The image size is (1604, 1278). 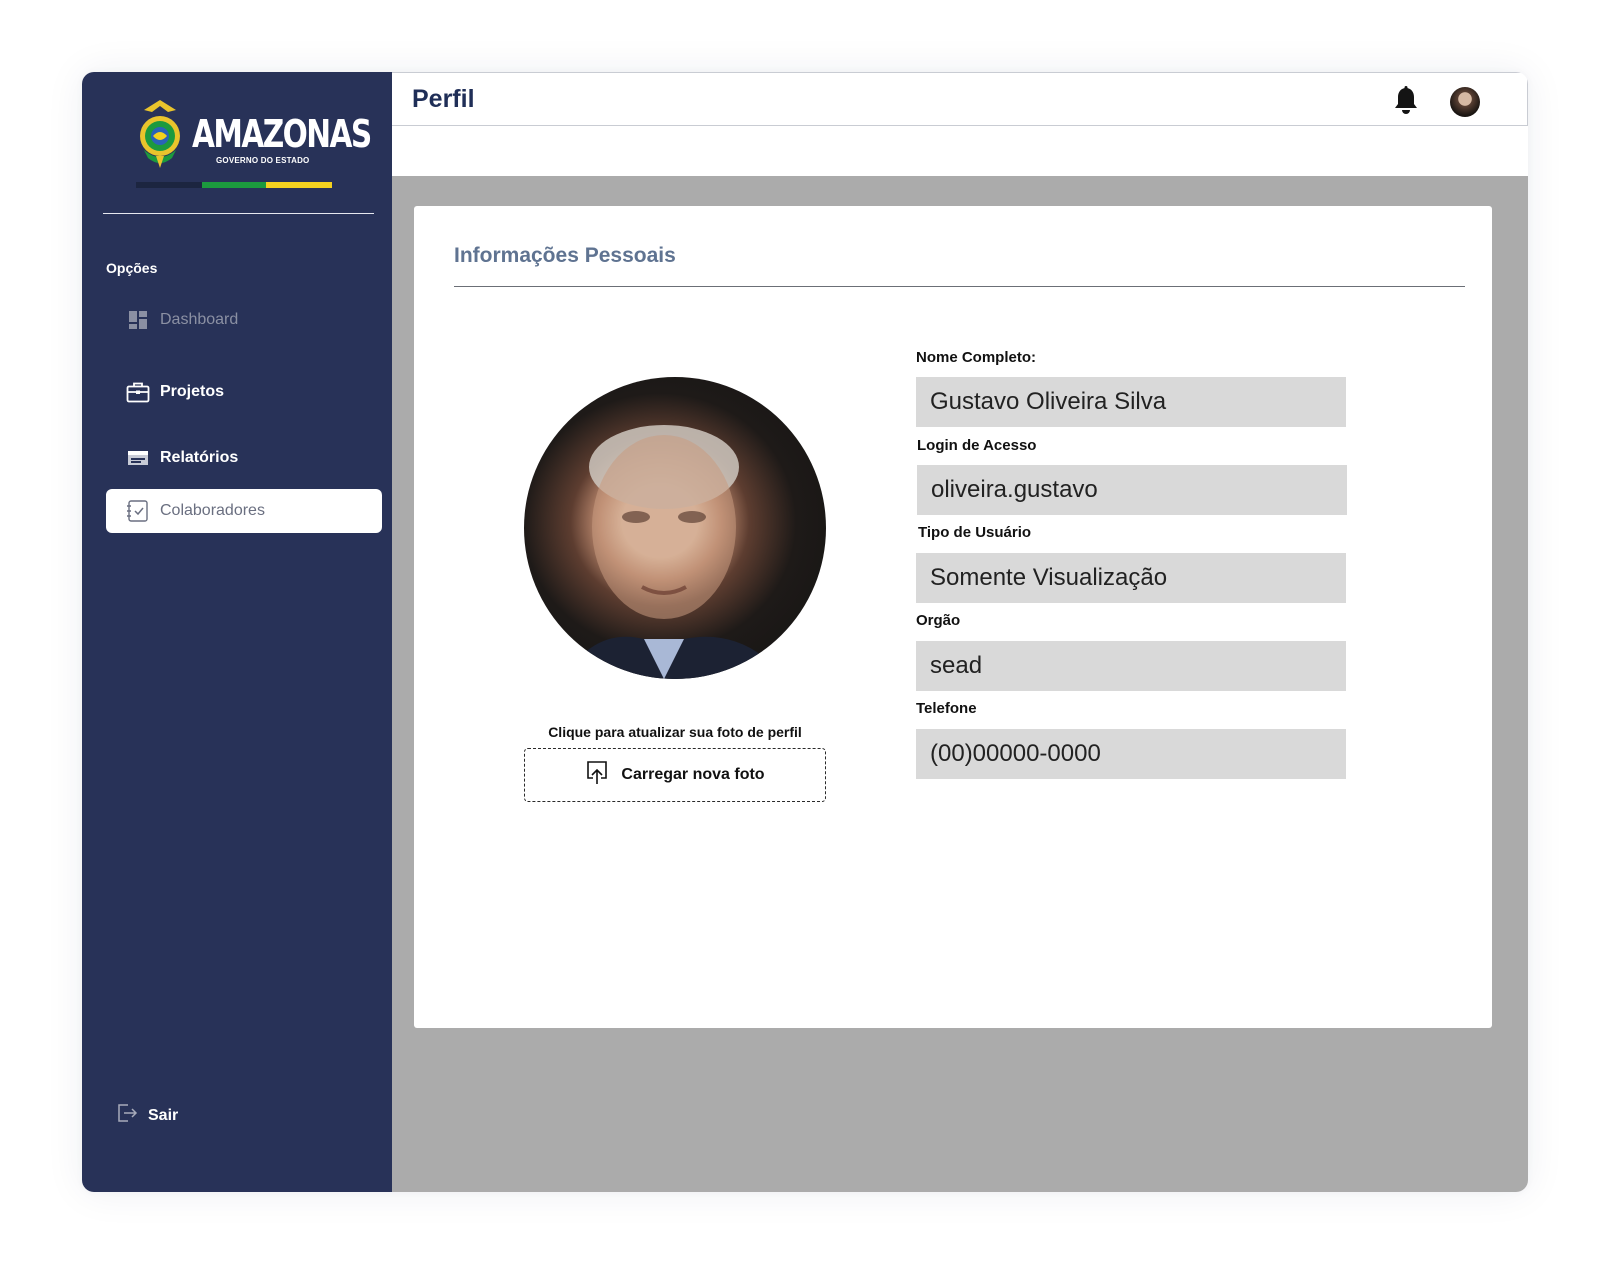 I want to click on sidebar-item-label: Dashboard, so click(x=199, y=319).